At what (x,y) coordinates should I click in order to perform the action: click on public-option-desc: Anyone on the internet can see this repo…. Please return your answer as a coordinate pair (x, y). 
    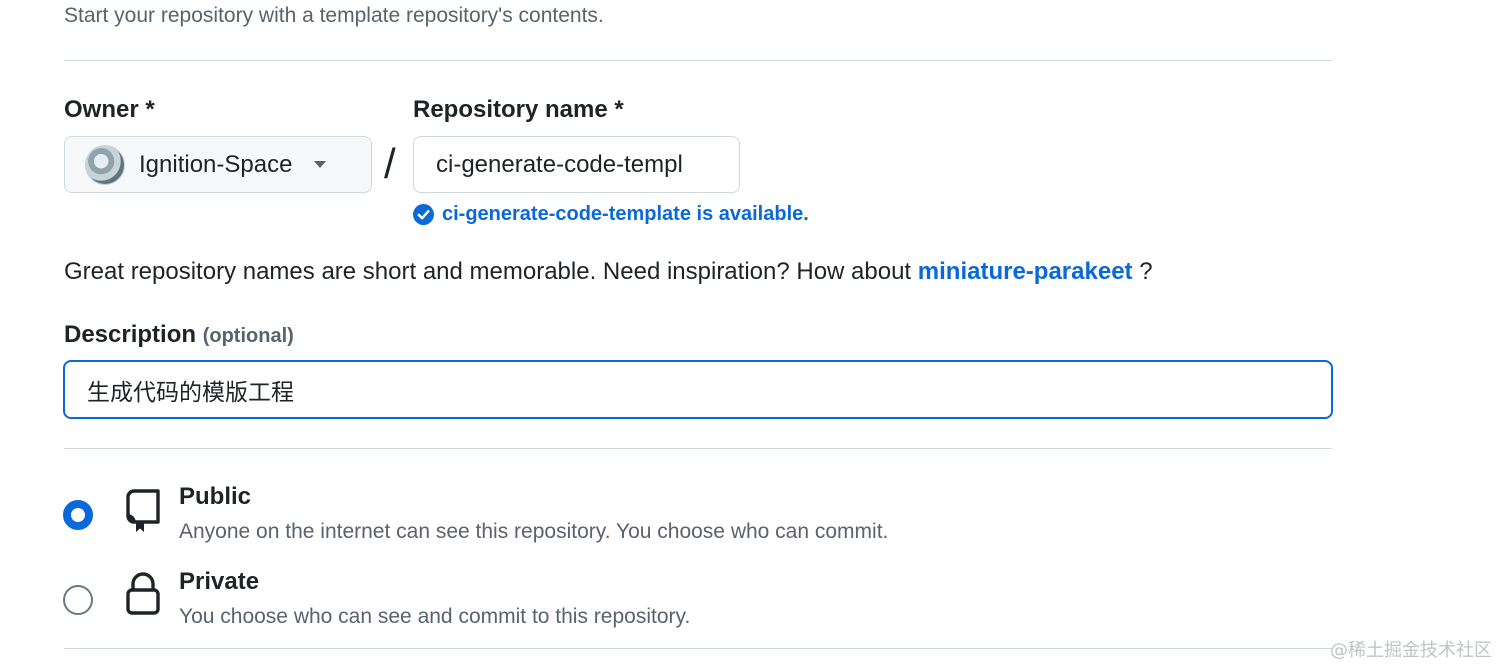
    Looking at the image, I should click on (534, 531).